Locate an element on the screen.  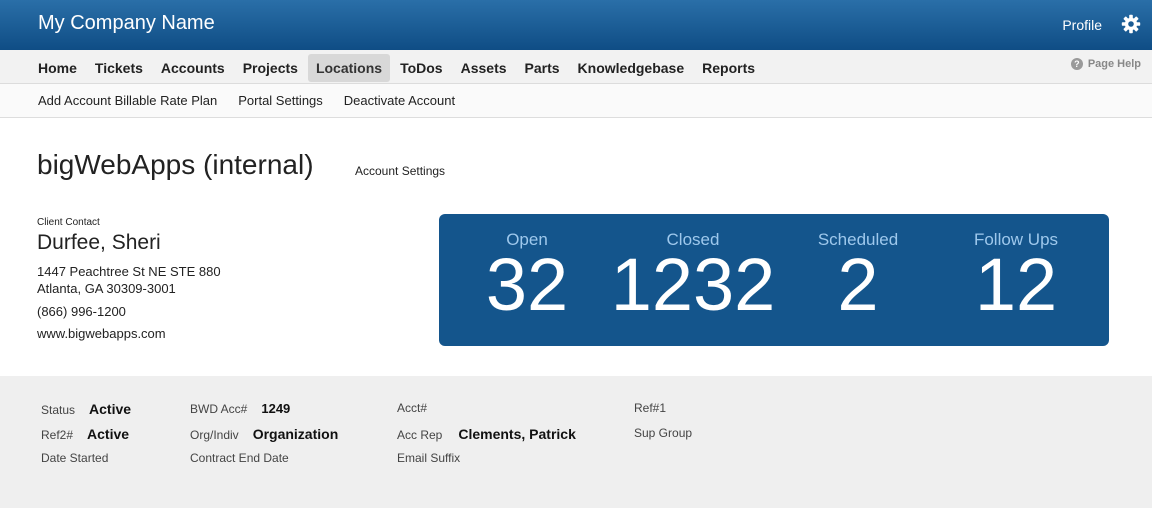
gear-icon is located at coordinates (1131, 24).